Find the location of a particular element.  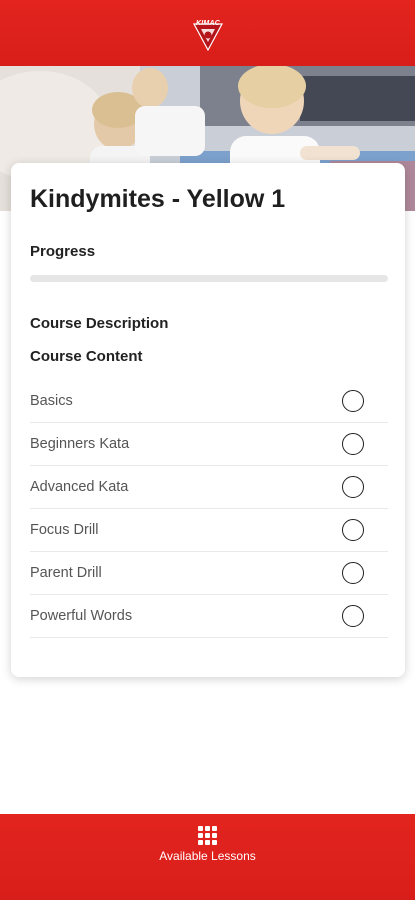

kimac-logo: KIMAC is located at coordinates (208, 37).